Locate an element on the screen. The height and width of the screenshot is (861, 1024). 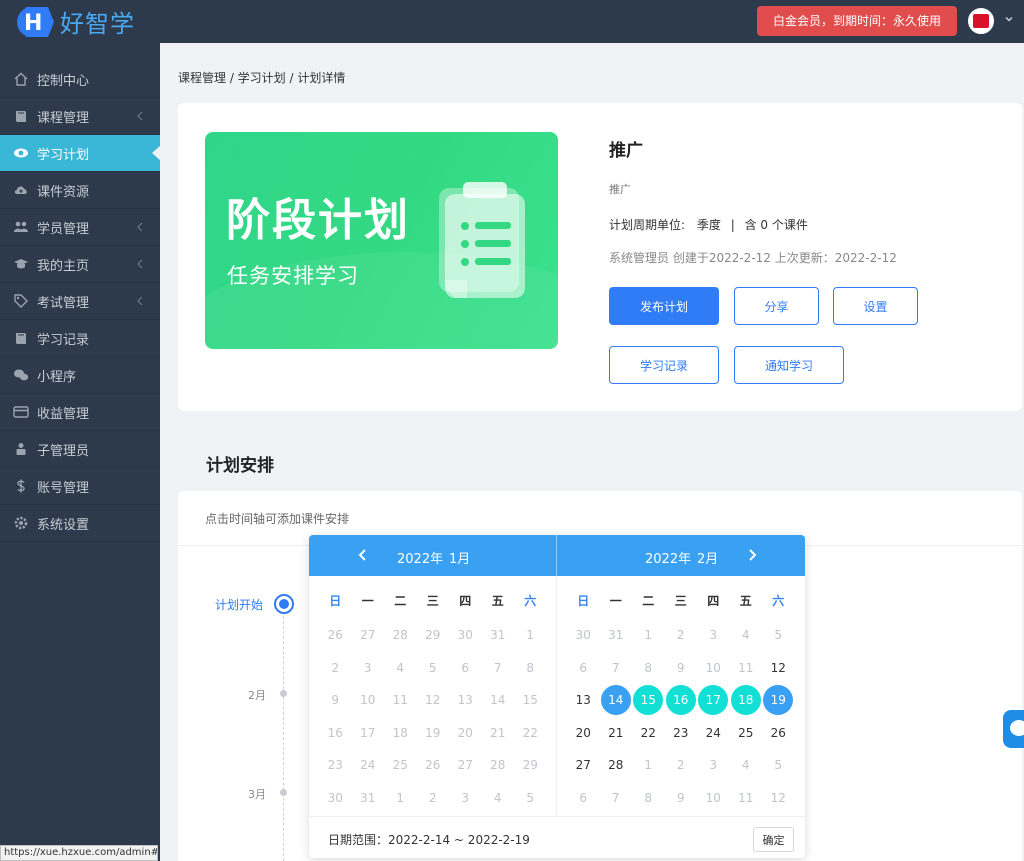
membership-badge: 白金会员，到期时间：永久使用 is located at coordinates (857, 21).